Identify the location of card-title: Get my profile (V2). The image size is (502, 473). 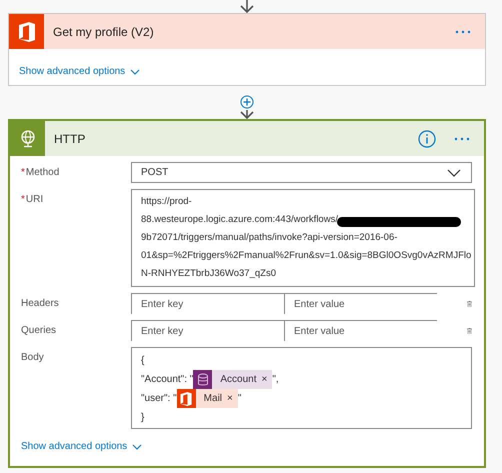
(104, 31).